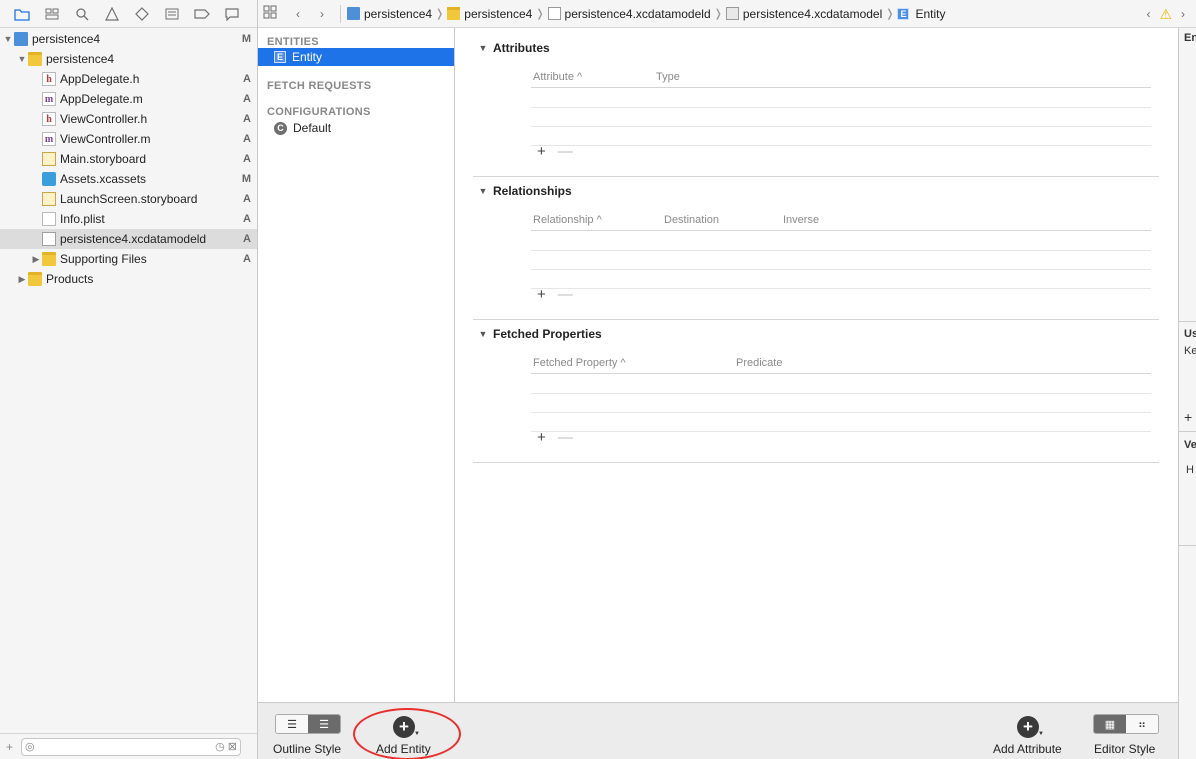  What do you see at coordinates (128, 39) in the screenshot?
I see `file-tree-row: ▼ persistence4 M` at bounding box center [128, 39].